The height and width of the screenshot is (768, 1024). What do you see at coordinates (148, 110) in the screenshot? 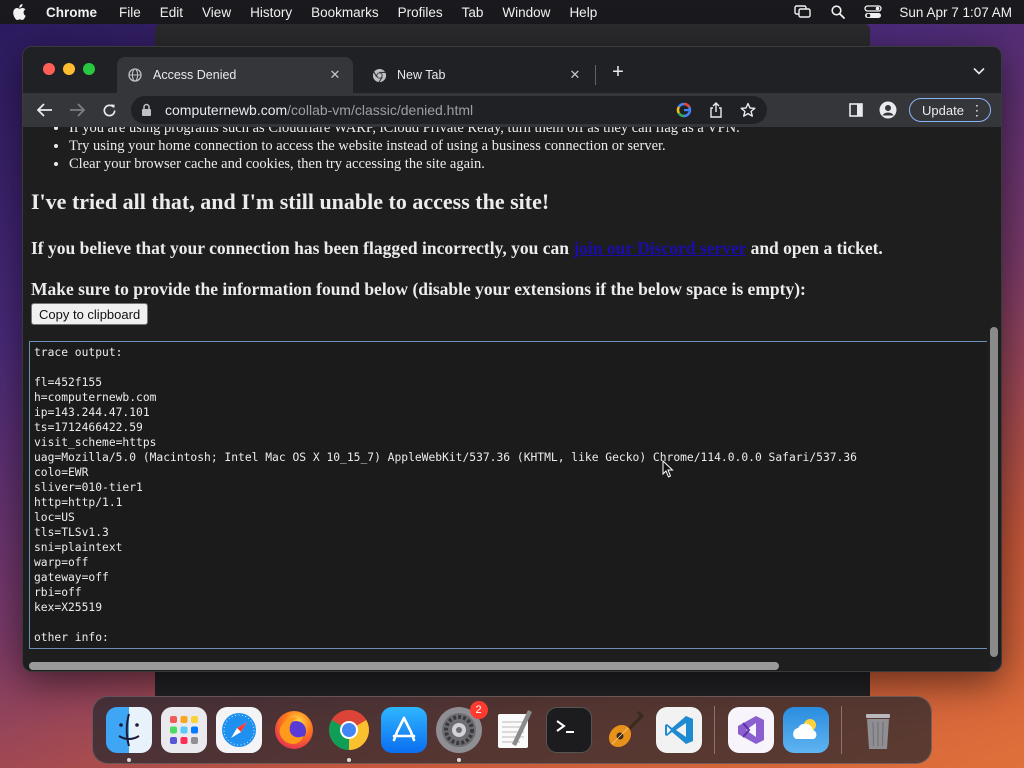
I see `lock-icon` at bounding box center [148, 110].